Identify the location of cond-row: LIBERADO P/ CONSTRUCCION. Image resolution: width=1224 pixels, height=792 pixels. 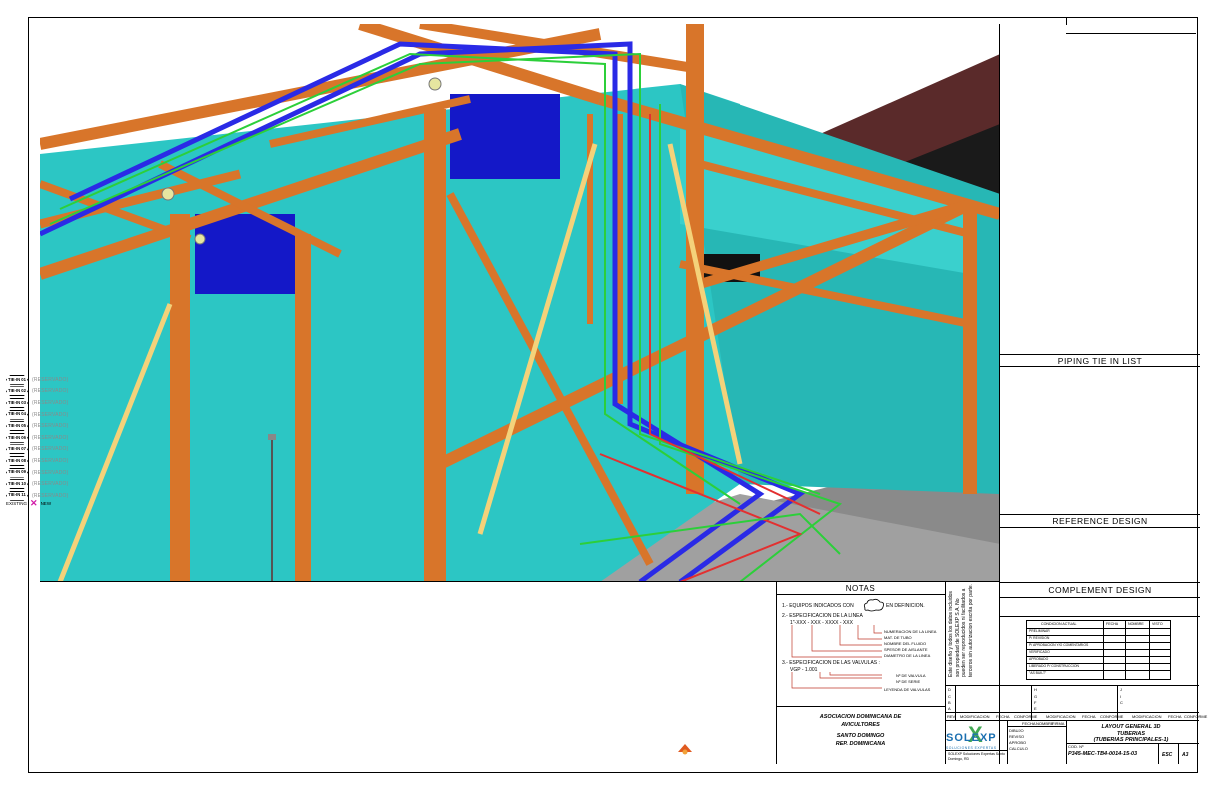
(1098, 665).